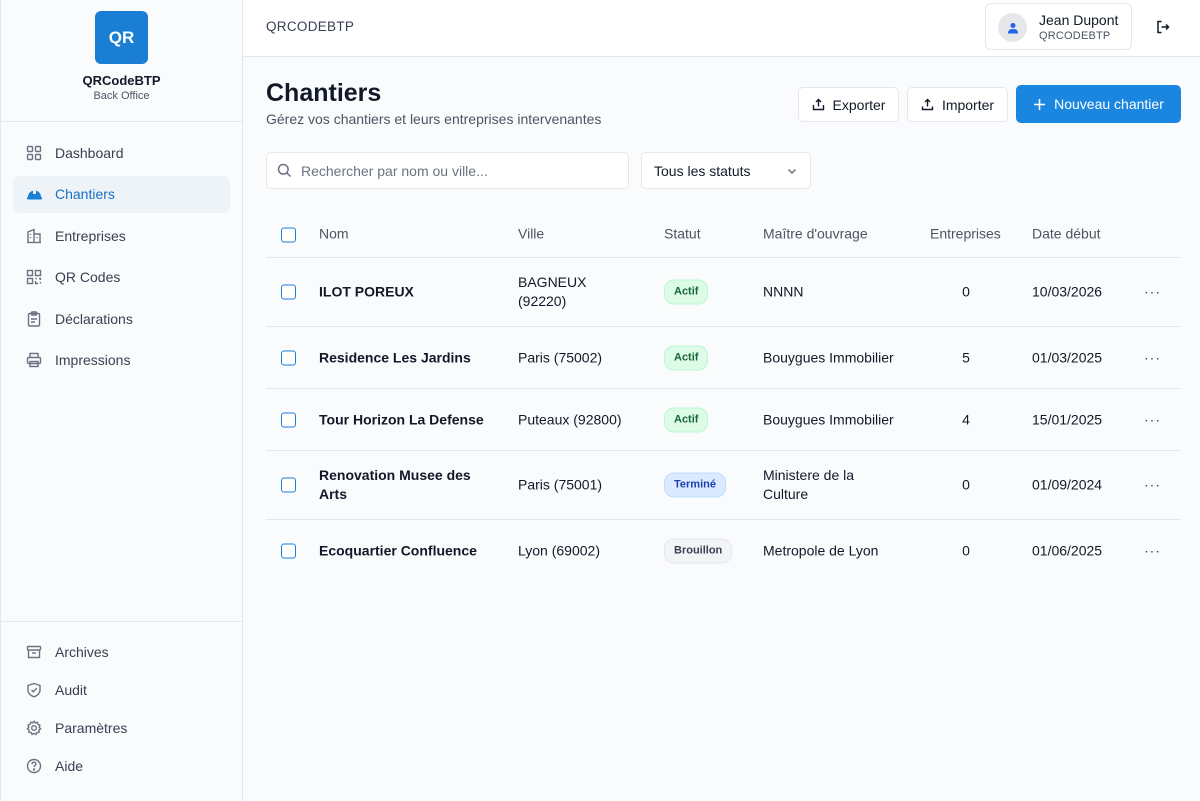 The height and width of the screenshot is (801, 1200). Describe the element at coordinates (34, 194) in the screenshot. I see `hard-hat-icon` at that location.